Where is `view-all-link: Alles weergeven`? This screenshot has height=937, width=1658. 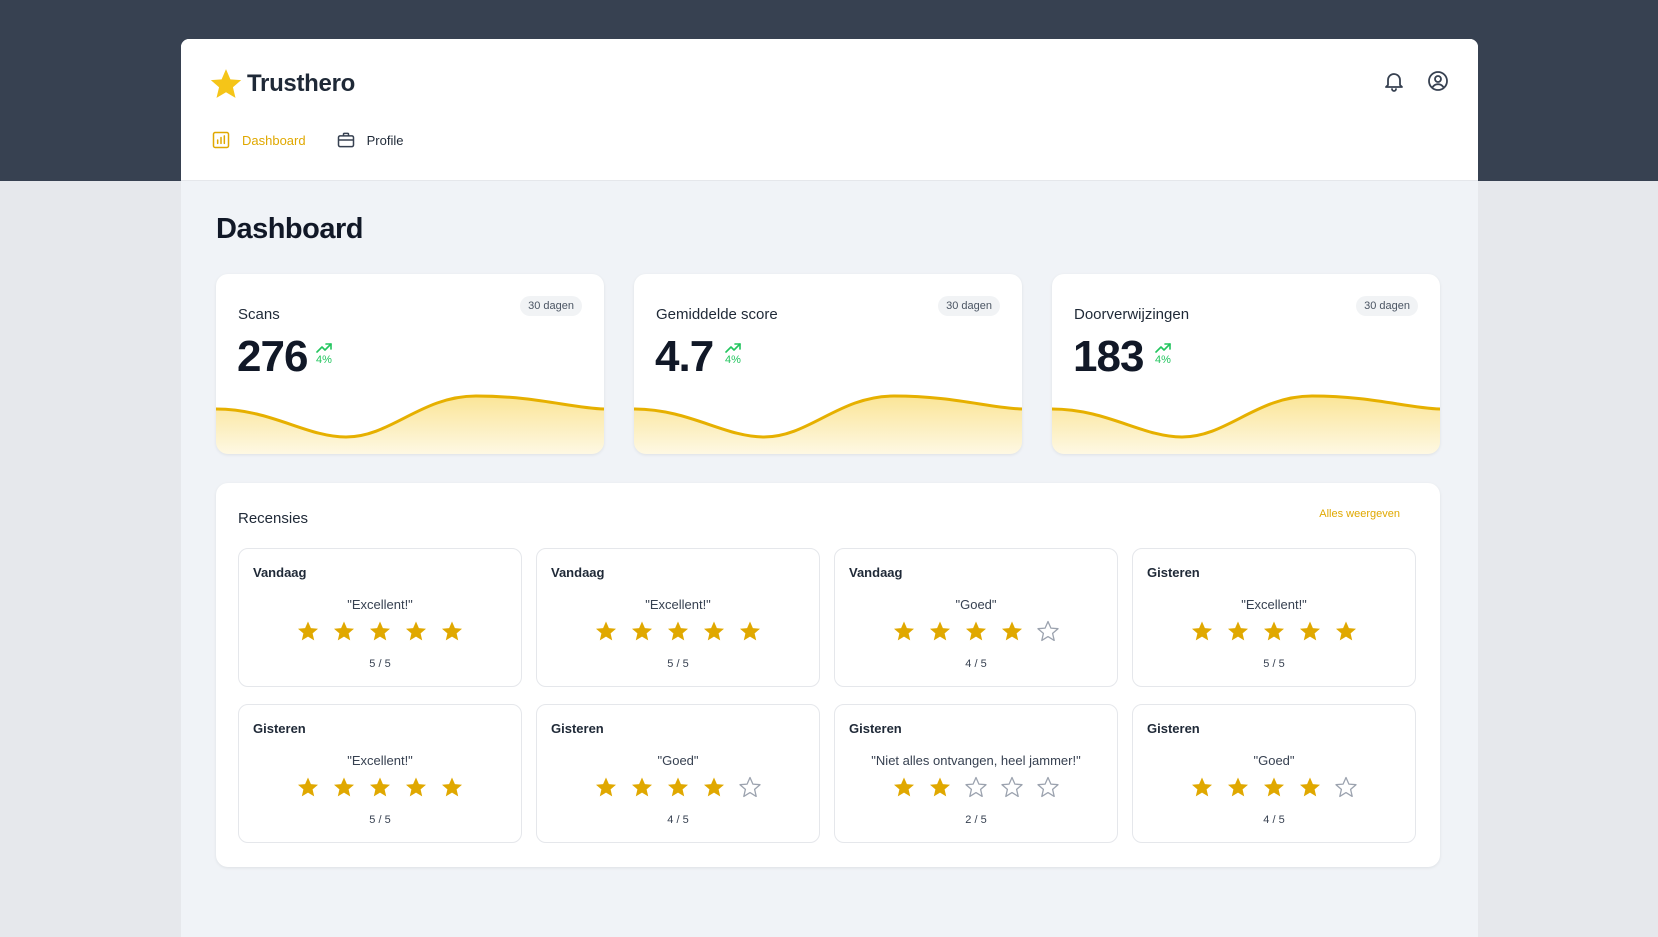
view-all-link: Alles weergeven is located at coordinates (1359, 514).